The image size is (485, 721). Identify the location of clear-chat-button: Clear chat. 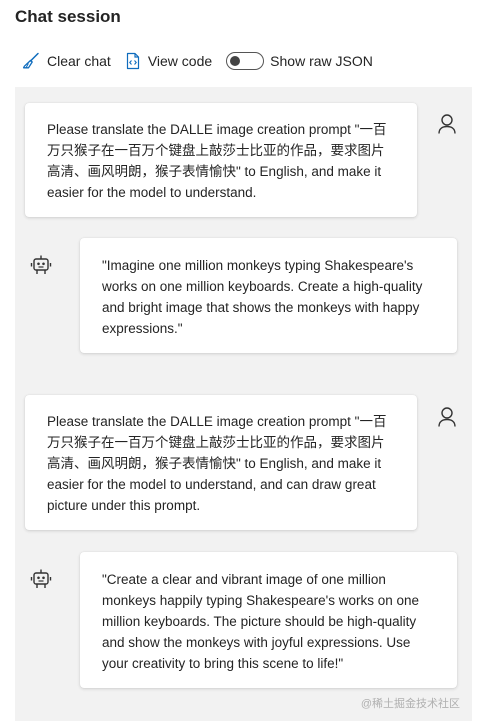
(66, 61).